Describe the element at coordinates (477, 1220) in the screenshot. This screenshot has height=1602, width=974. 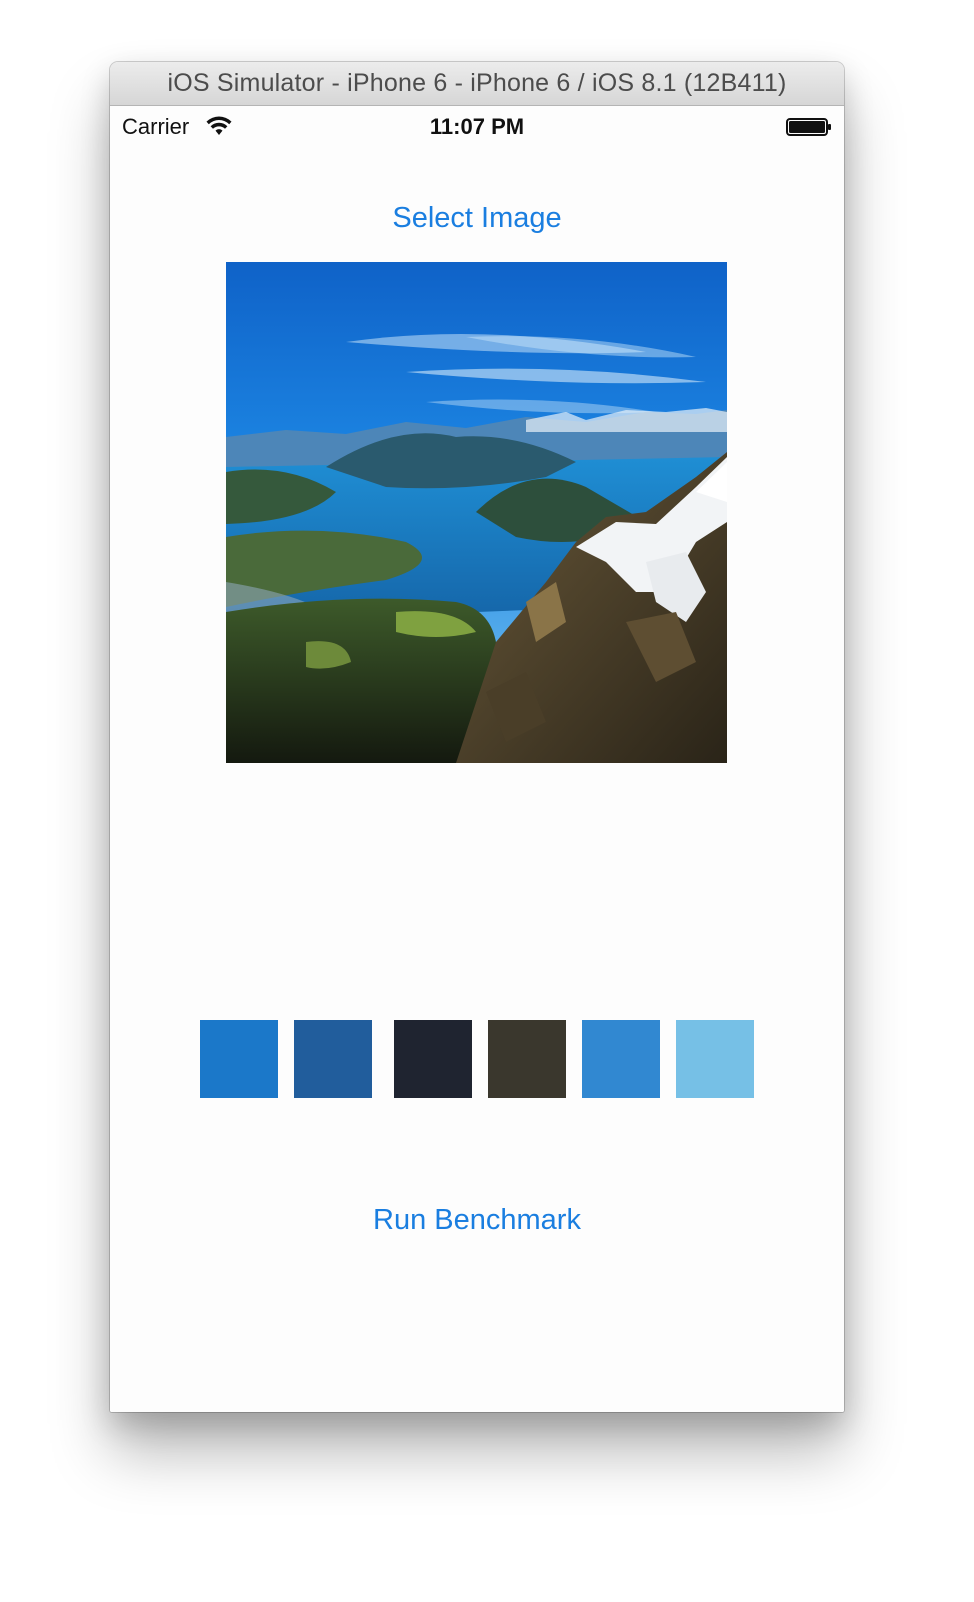
I see `run-benchmark-button: Run Benchmark` at that location.